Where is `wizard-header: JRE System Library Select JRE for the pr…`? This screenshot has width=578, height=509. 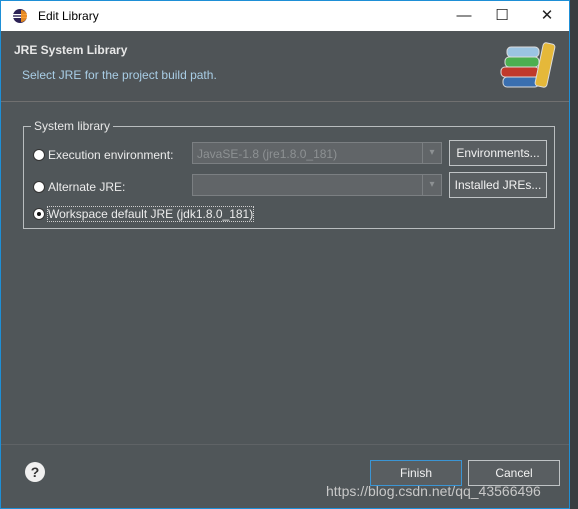
wizard-header: JRE System Library Select JRE for the pr… is located at coordinates (285, 66).